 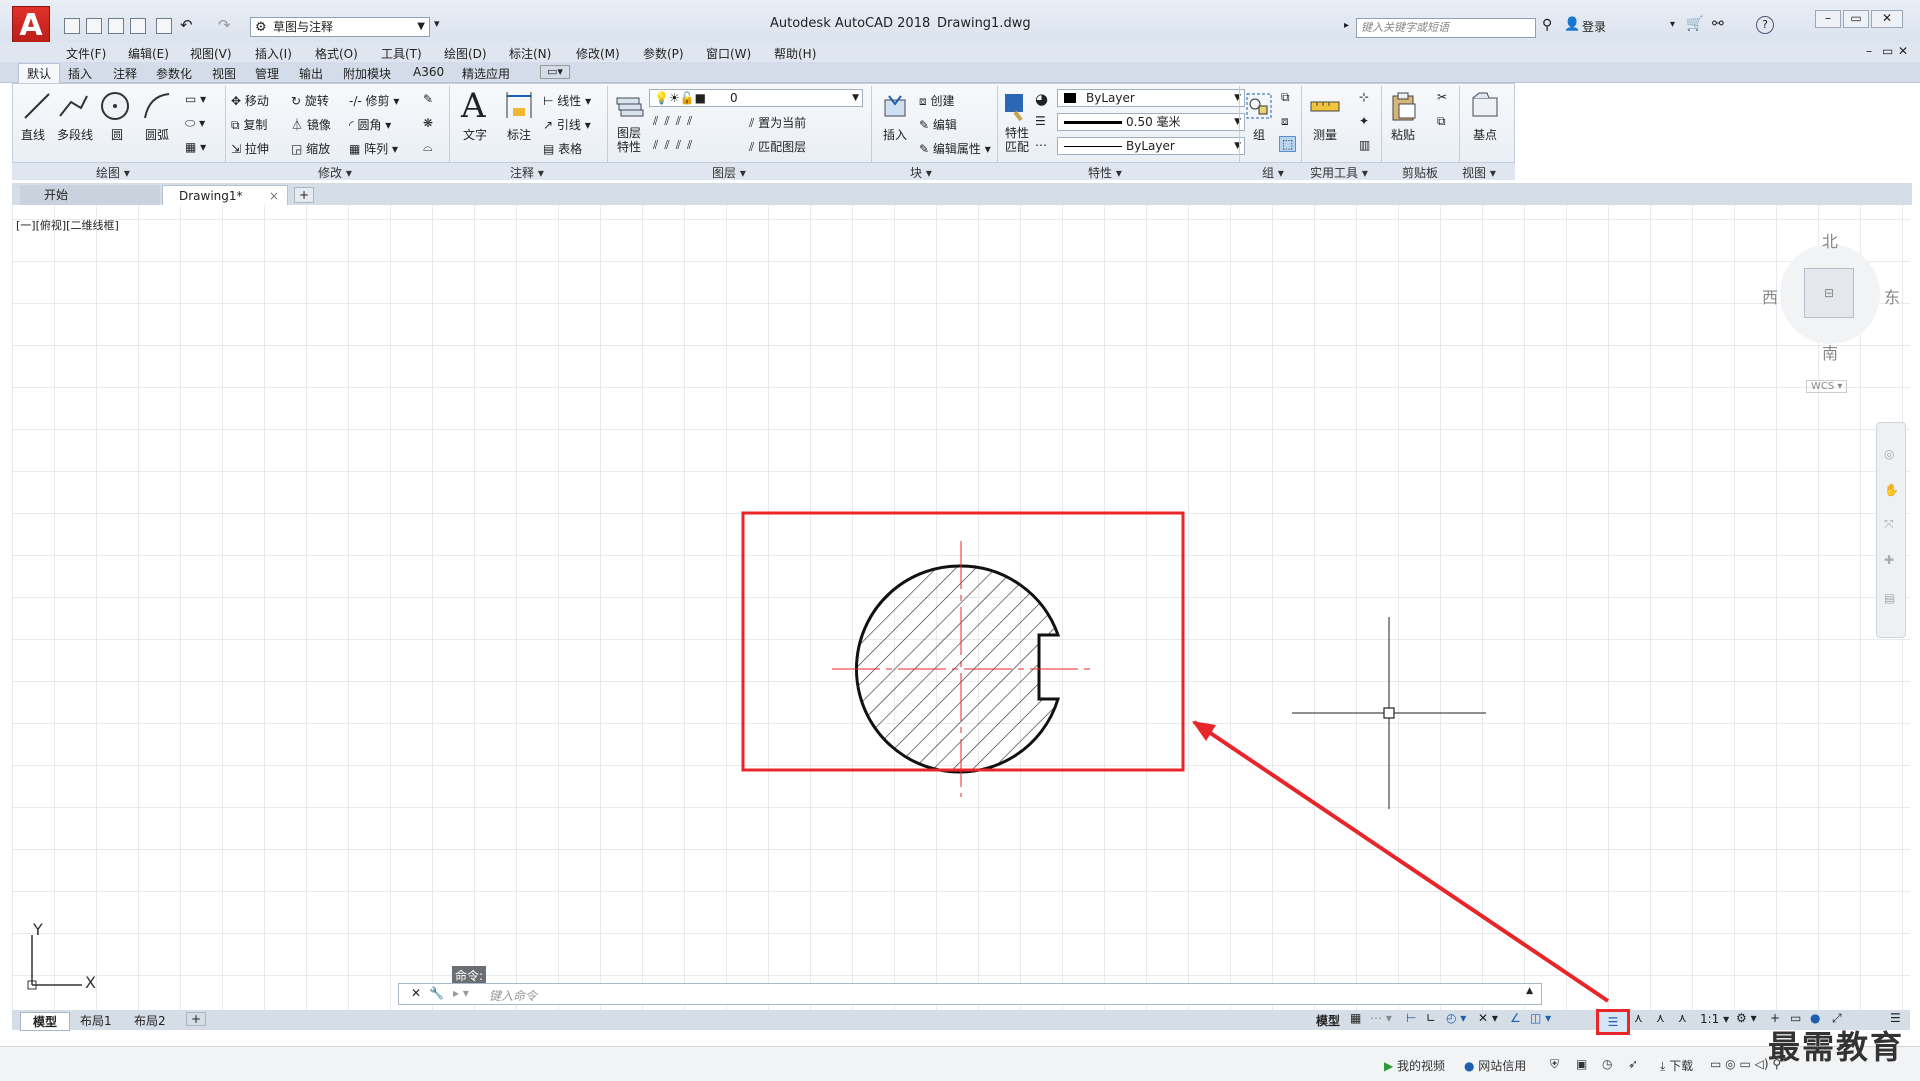 What do you see at coordinates (1355, 1018) in the screenshot?
I see `grid-toggle-icon: ▦` at bounding box center [1355, 1018].